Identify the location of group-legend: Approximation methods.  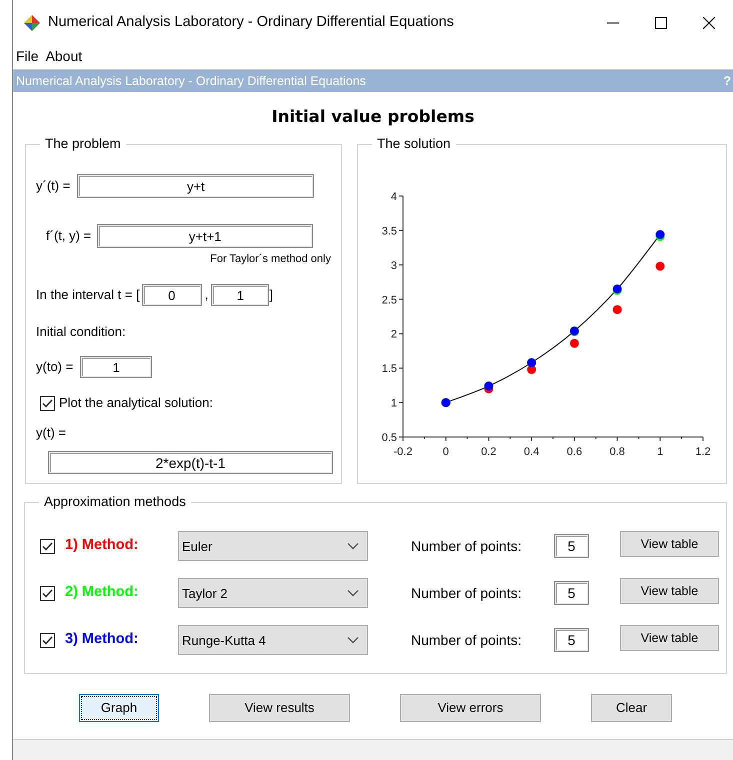
(115, 502).